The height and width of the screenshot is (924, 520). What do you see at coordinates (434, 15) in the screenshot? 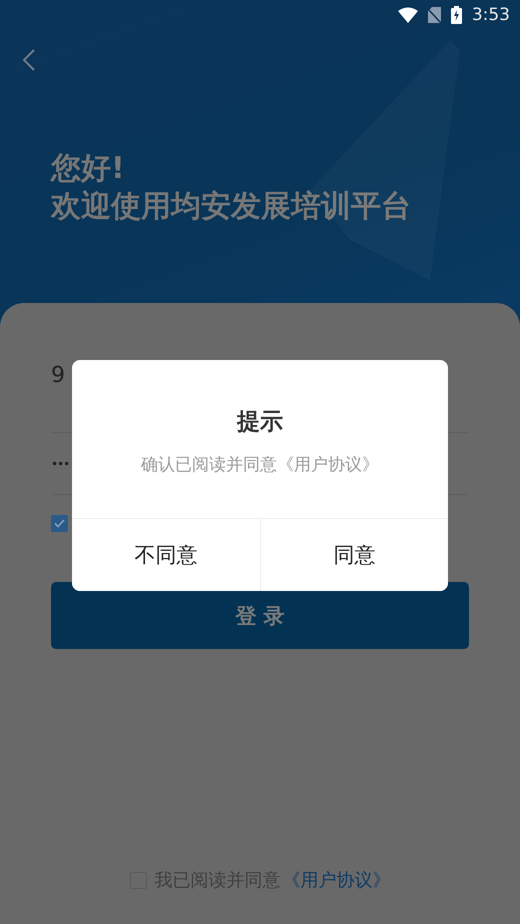
I see `no-sim-icon` at bounding box center [434, 15].